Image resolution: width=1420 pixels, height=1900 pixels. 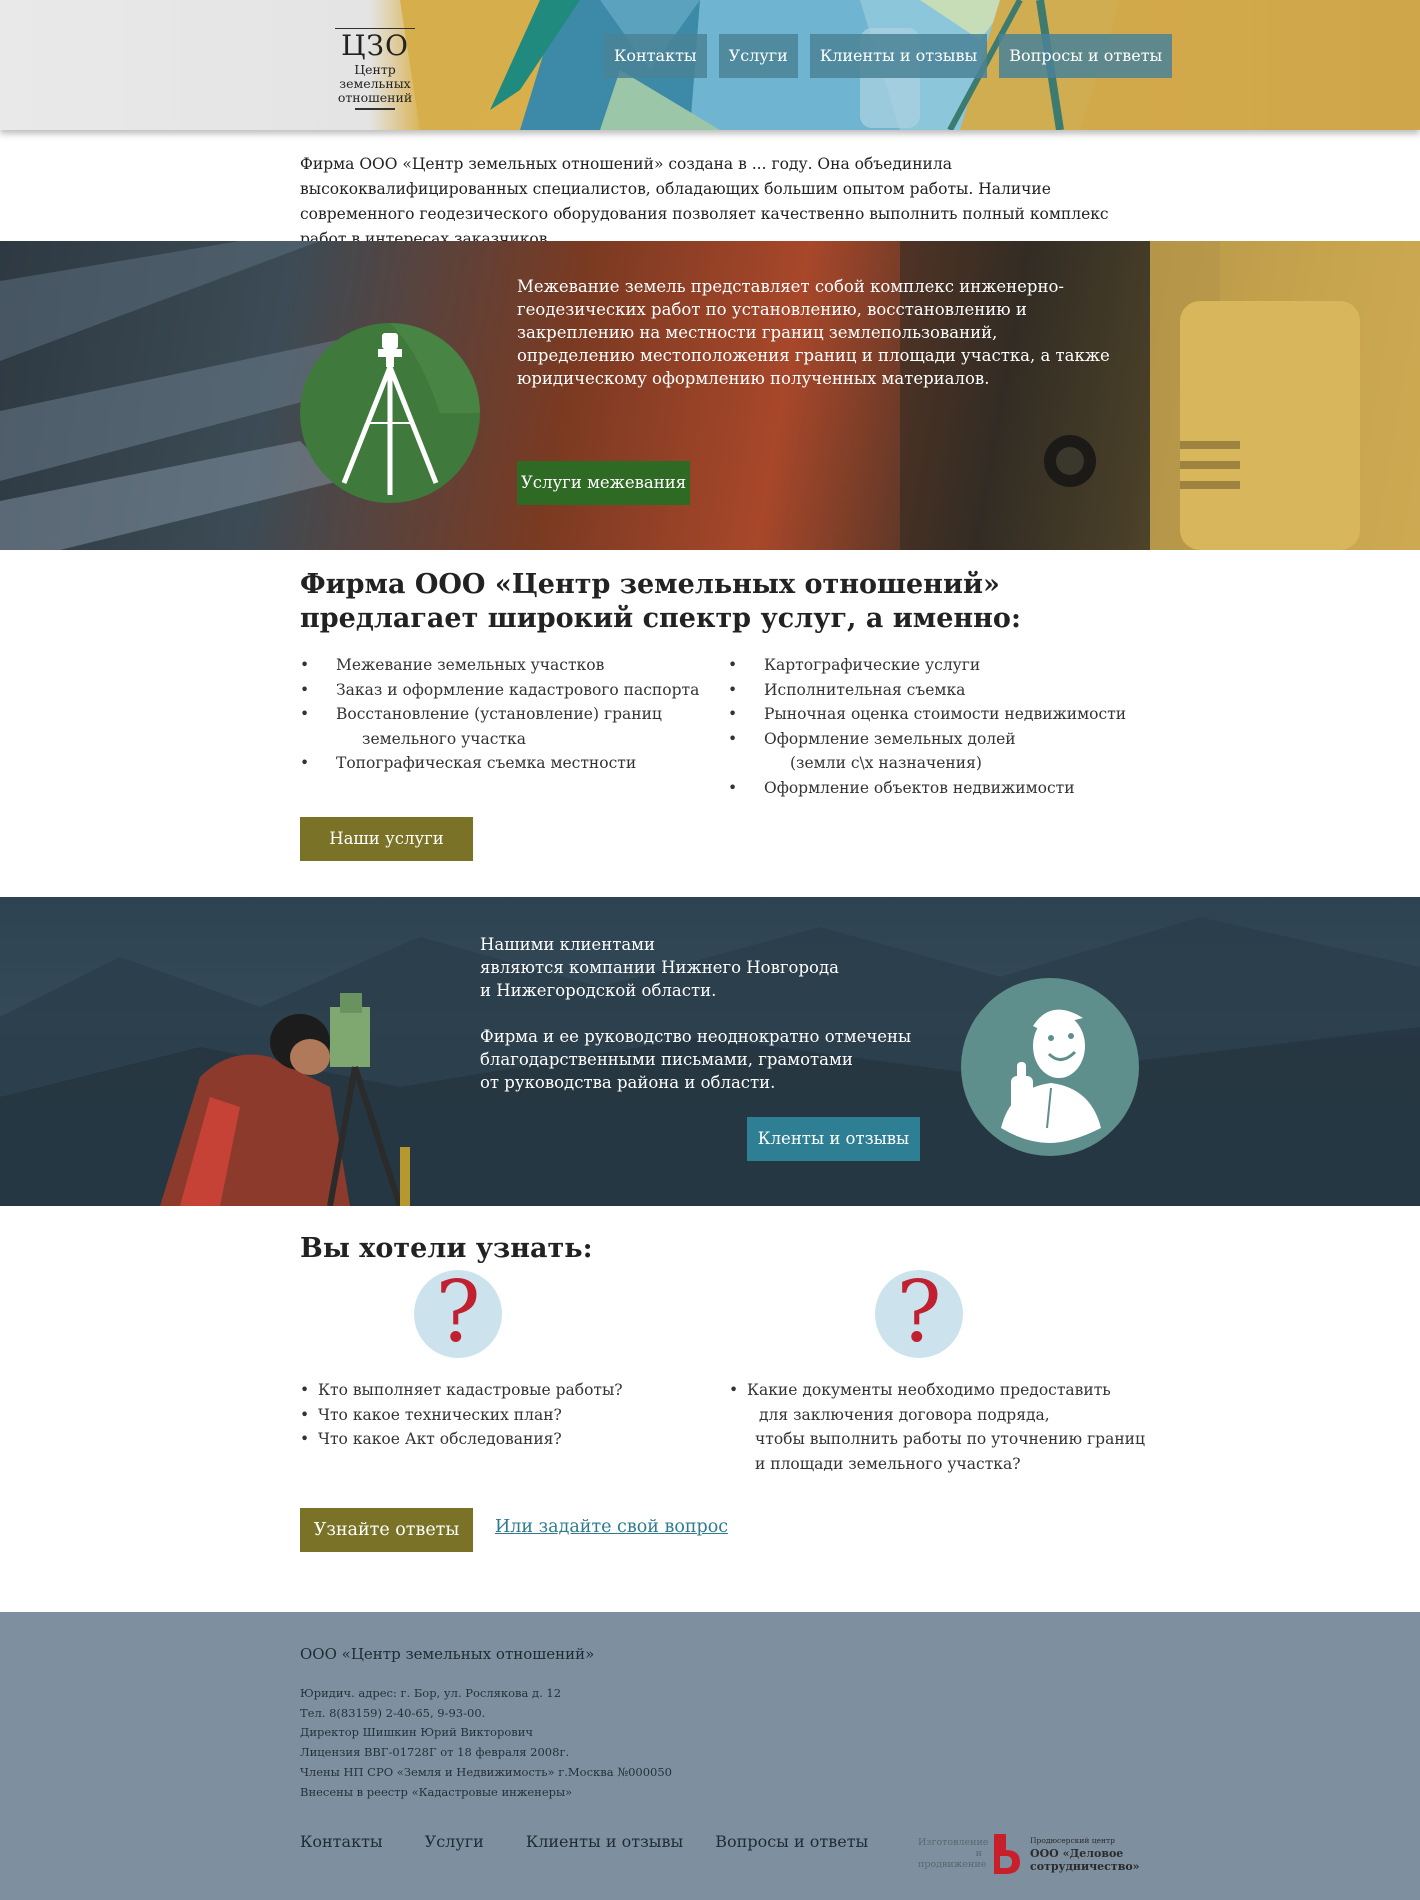 I want to click on faq-title: Вы хотели узнать:, so click(x=446, y=1248).